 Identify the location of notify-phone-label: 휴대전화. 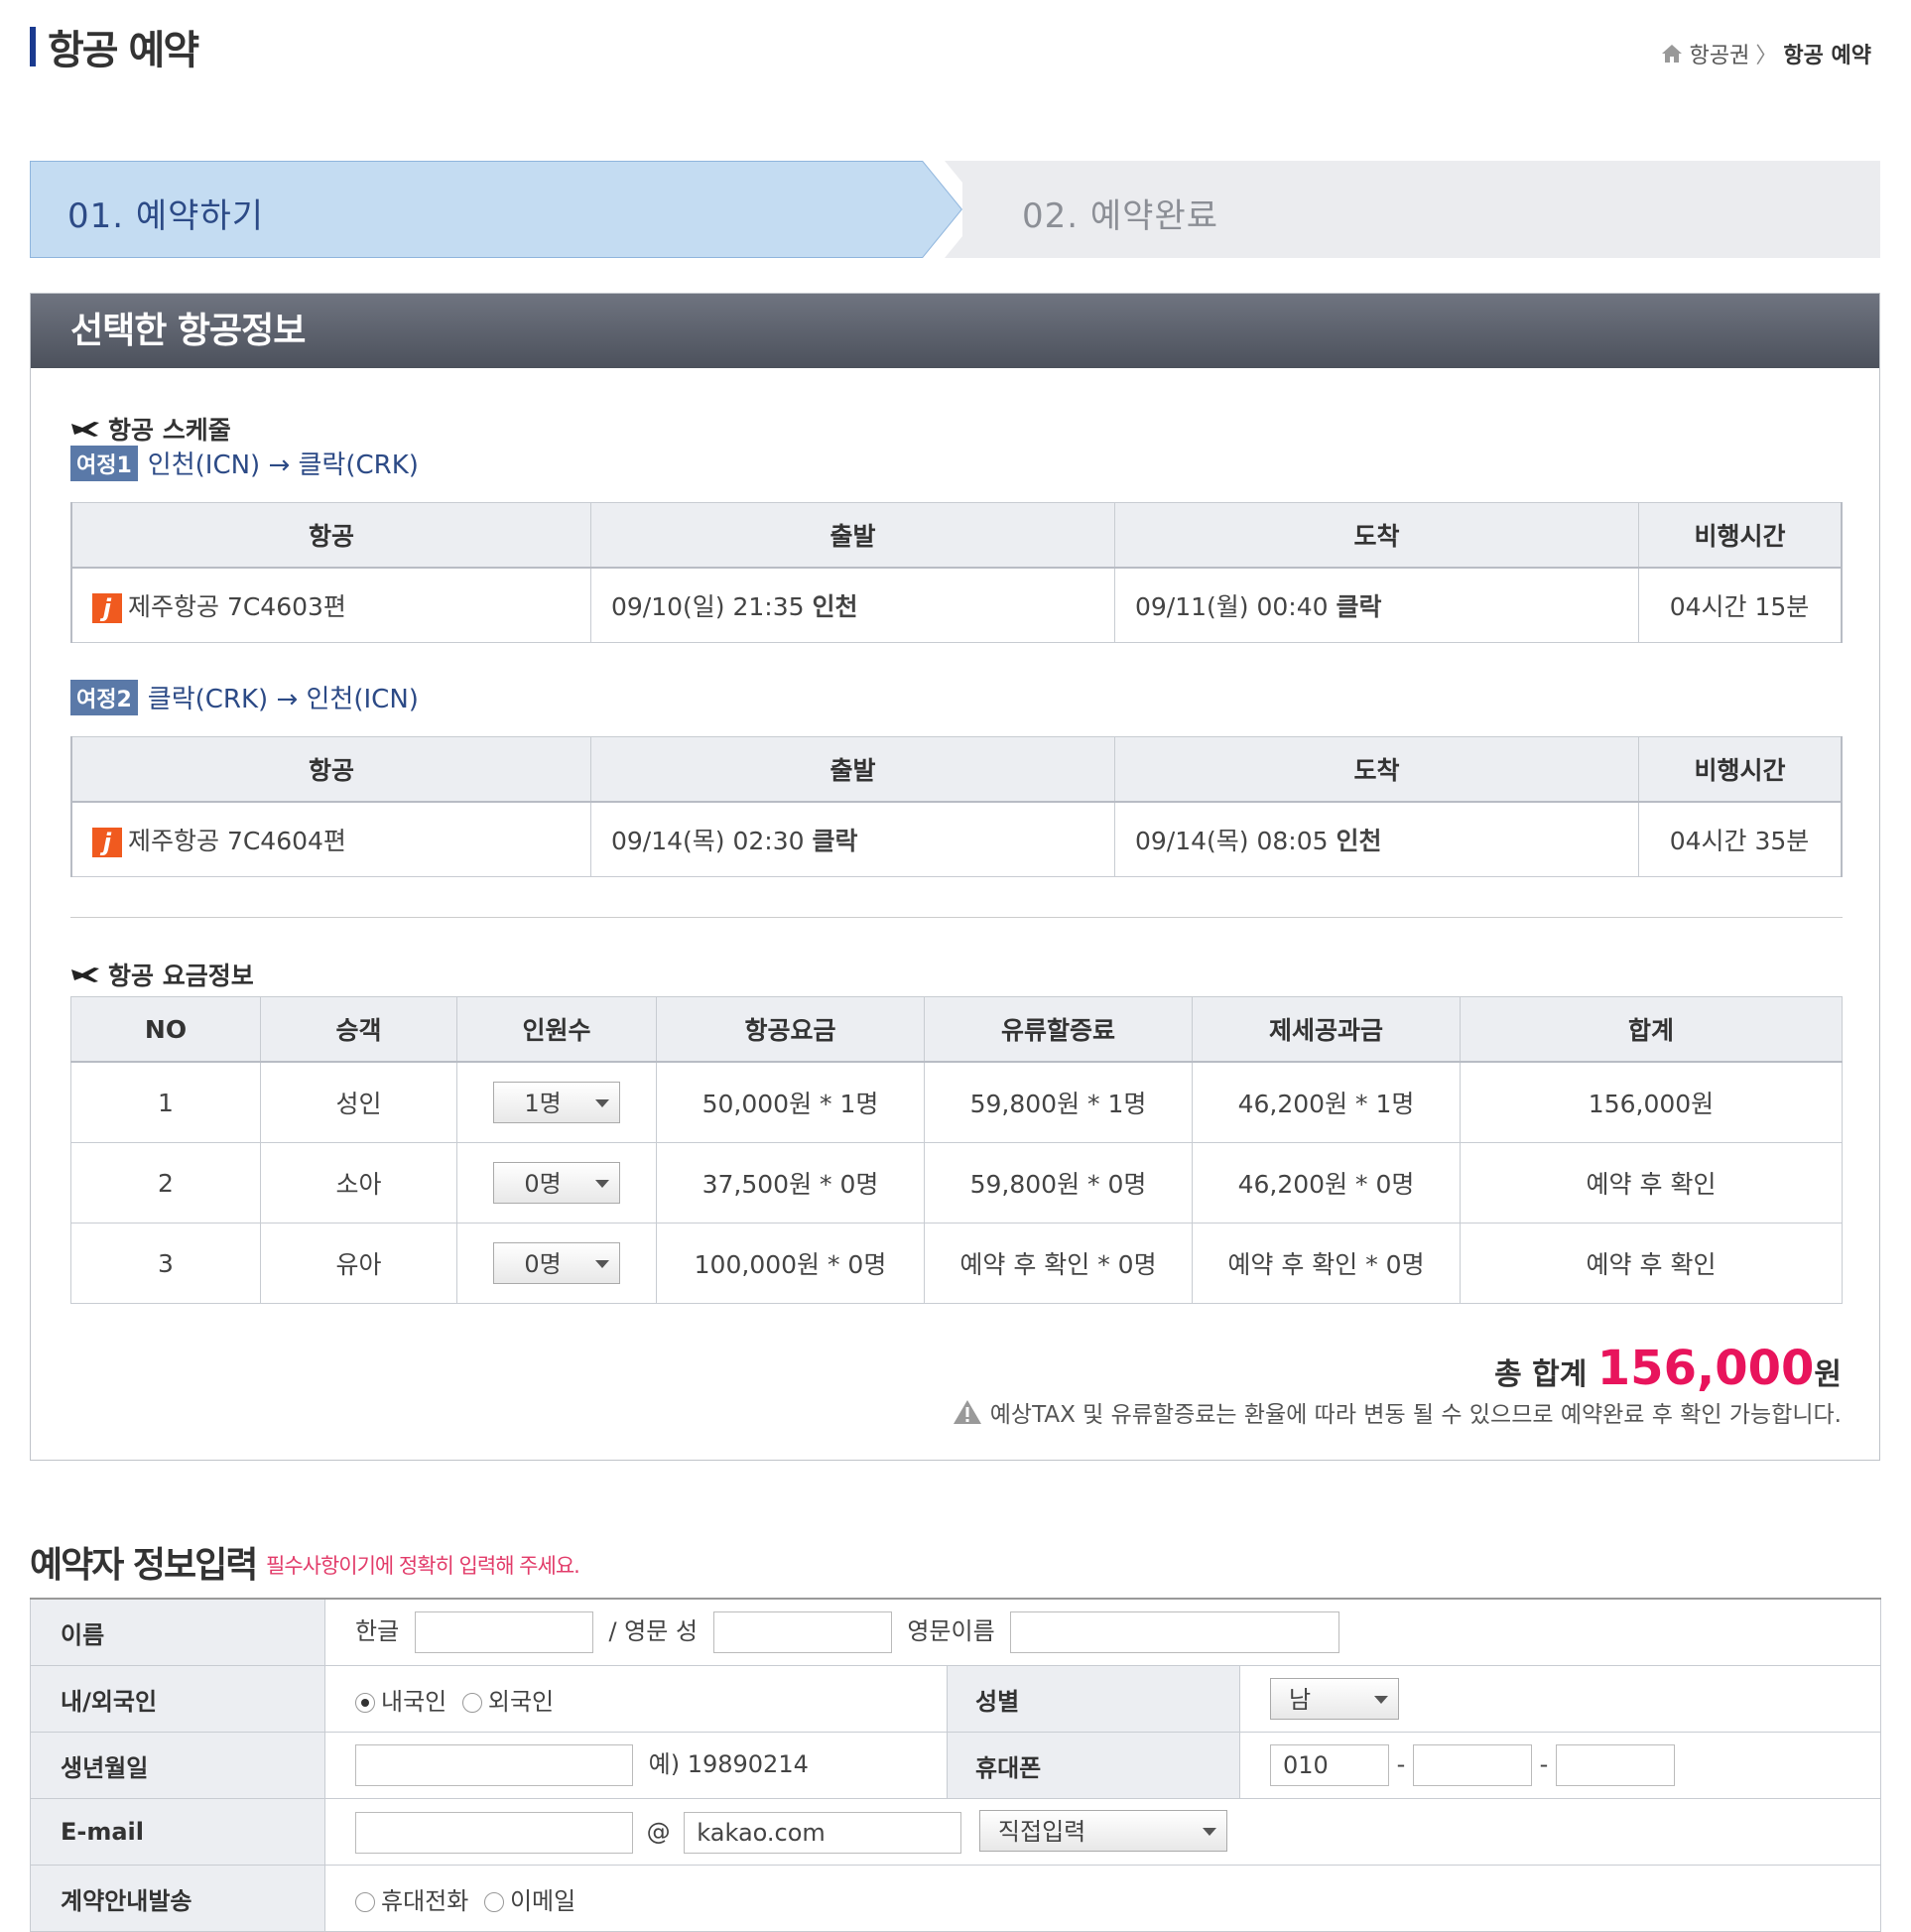
(424, 1901).